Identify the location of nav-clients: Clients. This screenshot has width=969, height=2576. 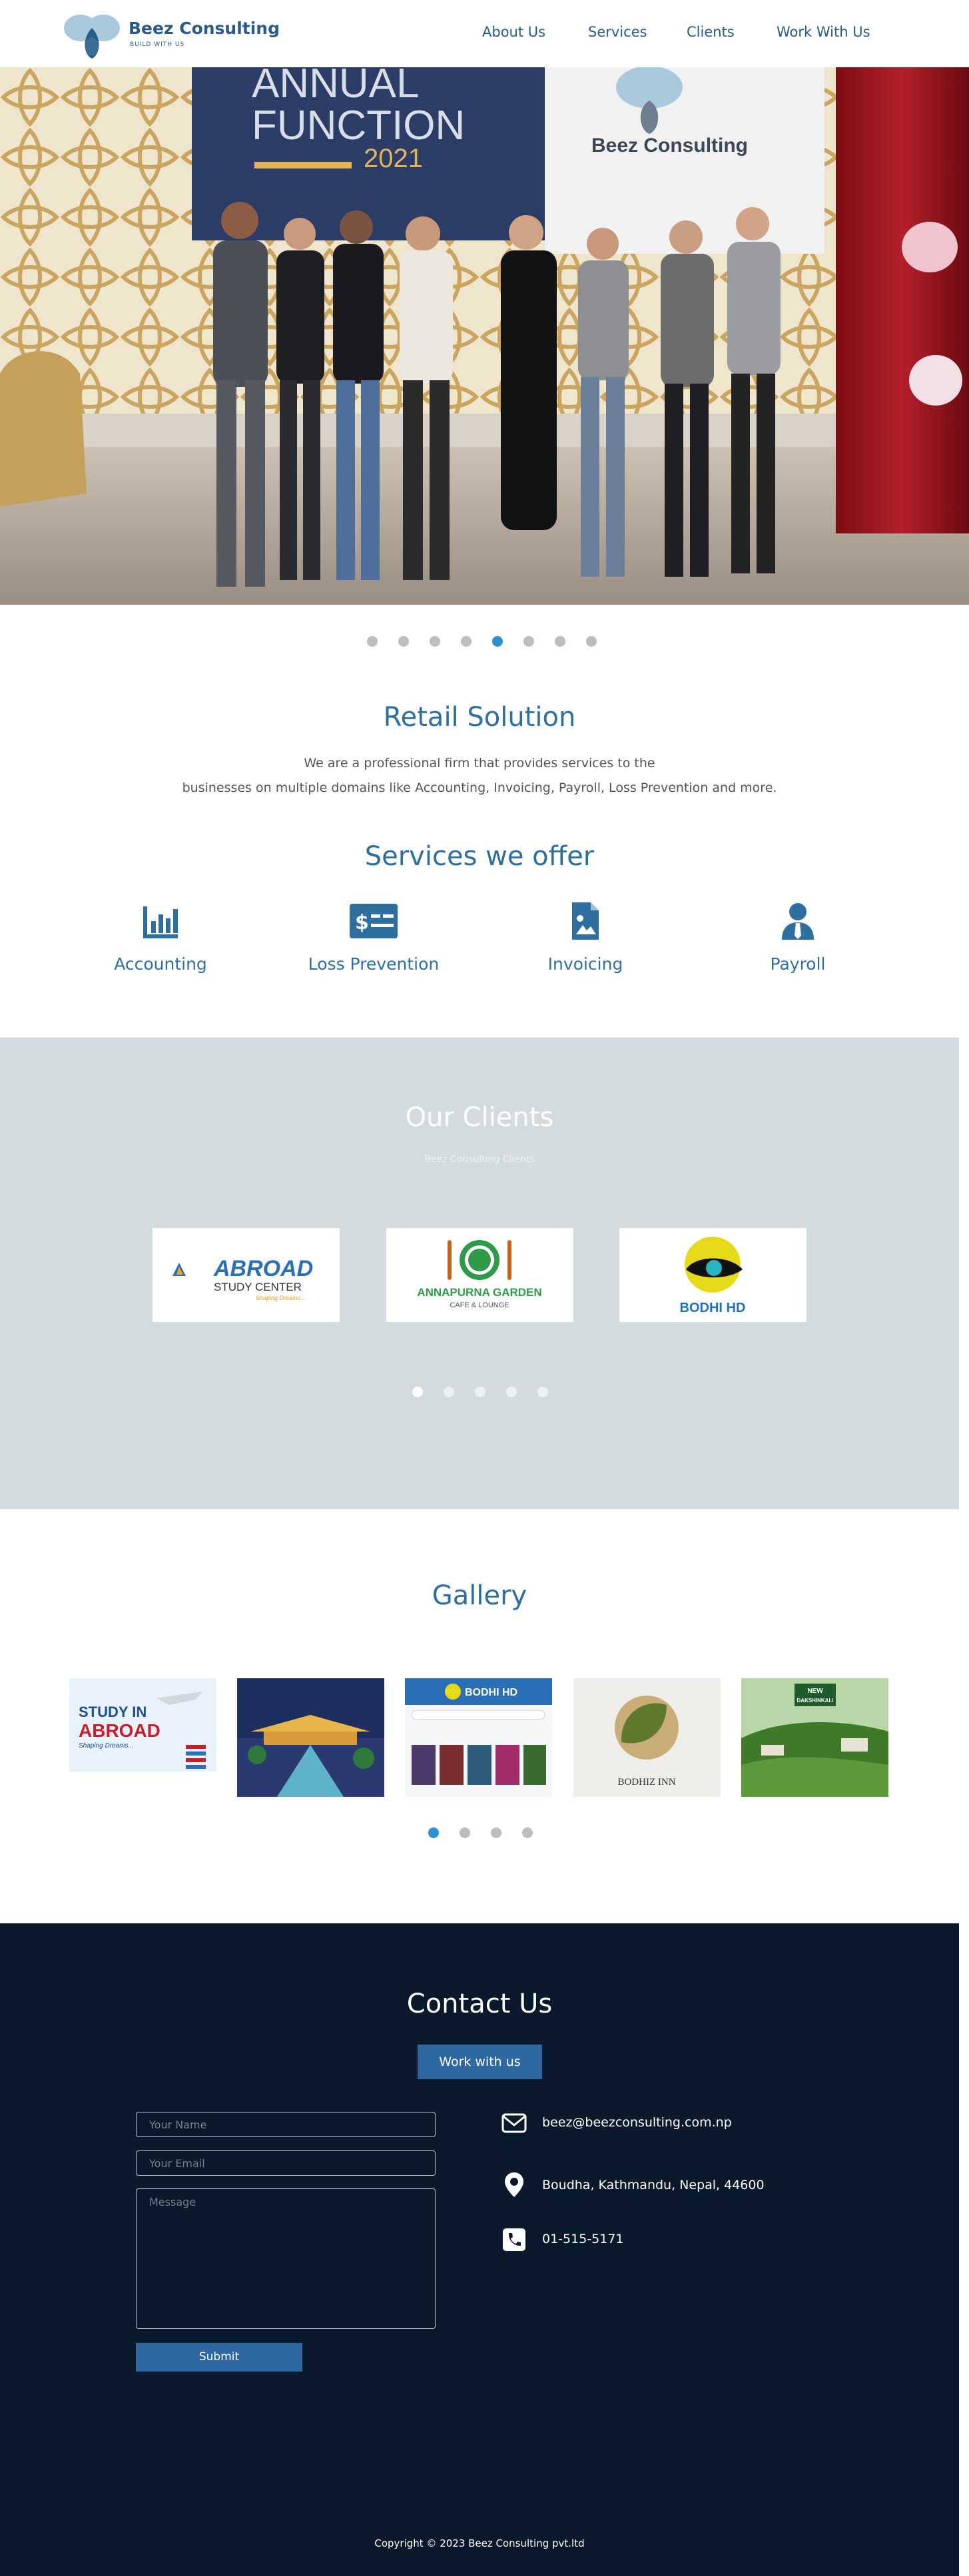
(711, 32).